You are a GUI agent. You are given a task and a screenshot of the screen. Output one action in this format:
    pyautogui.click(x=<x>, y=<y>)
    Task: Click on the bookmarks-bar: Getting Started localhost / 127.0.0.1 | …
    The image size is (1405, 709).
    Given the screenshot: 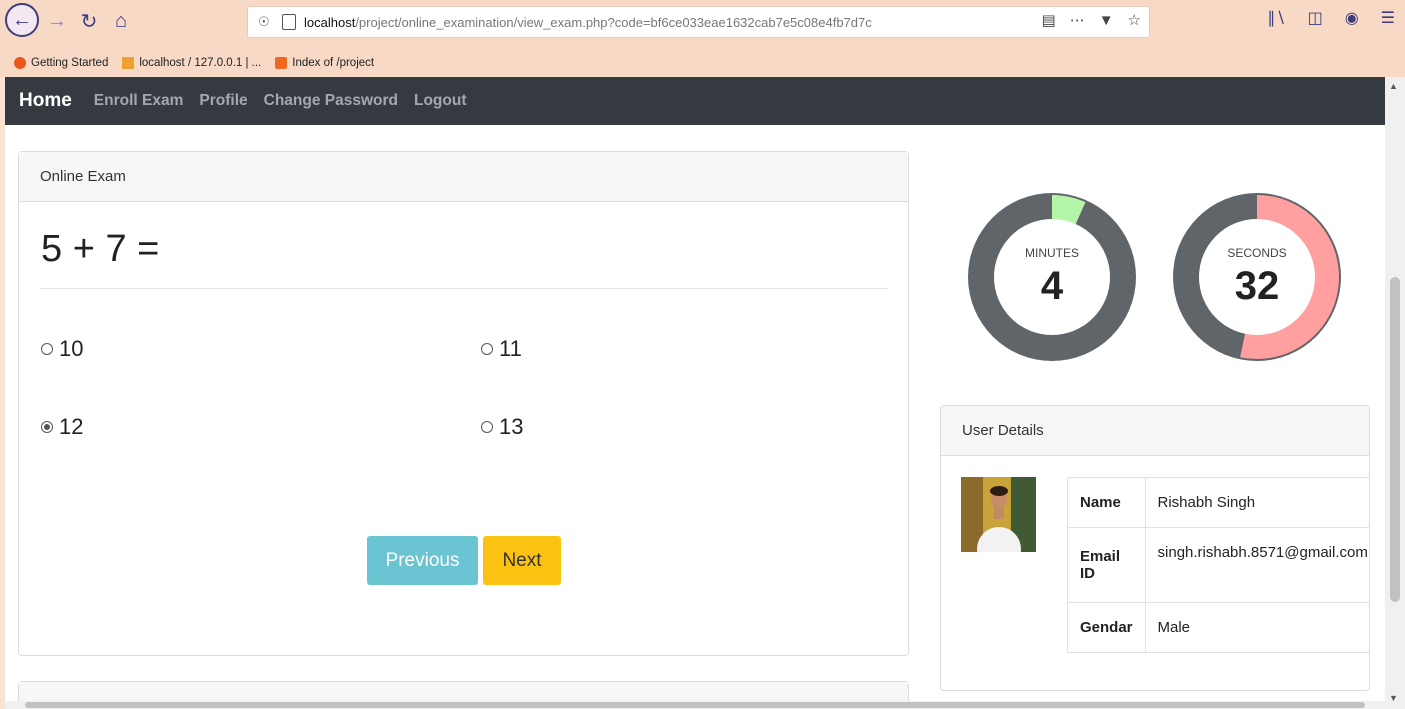 What is the action you would take?
    pyautogui.click(x=187, y=63)
    